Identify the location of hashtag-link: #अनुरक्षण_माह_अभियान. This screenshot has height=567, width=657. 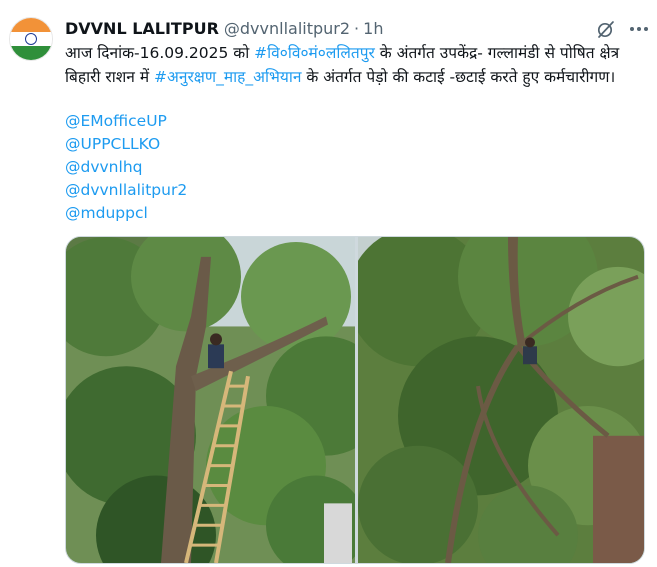
(227, 77).